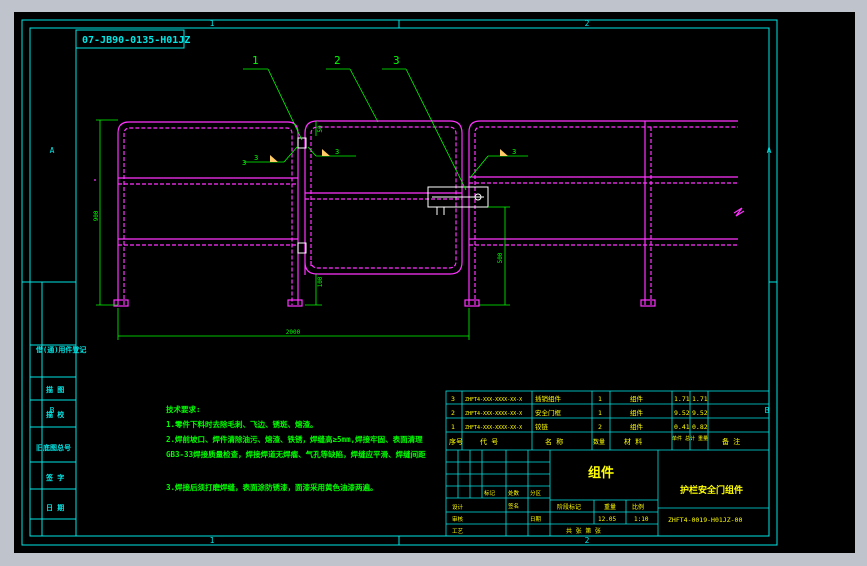  I want to click on row-label: 标记, so click(490, 493).